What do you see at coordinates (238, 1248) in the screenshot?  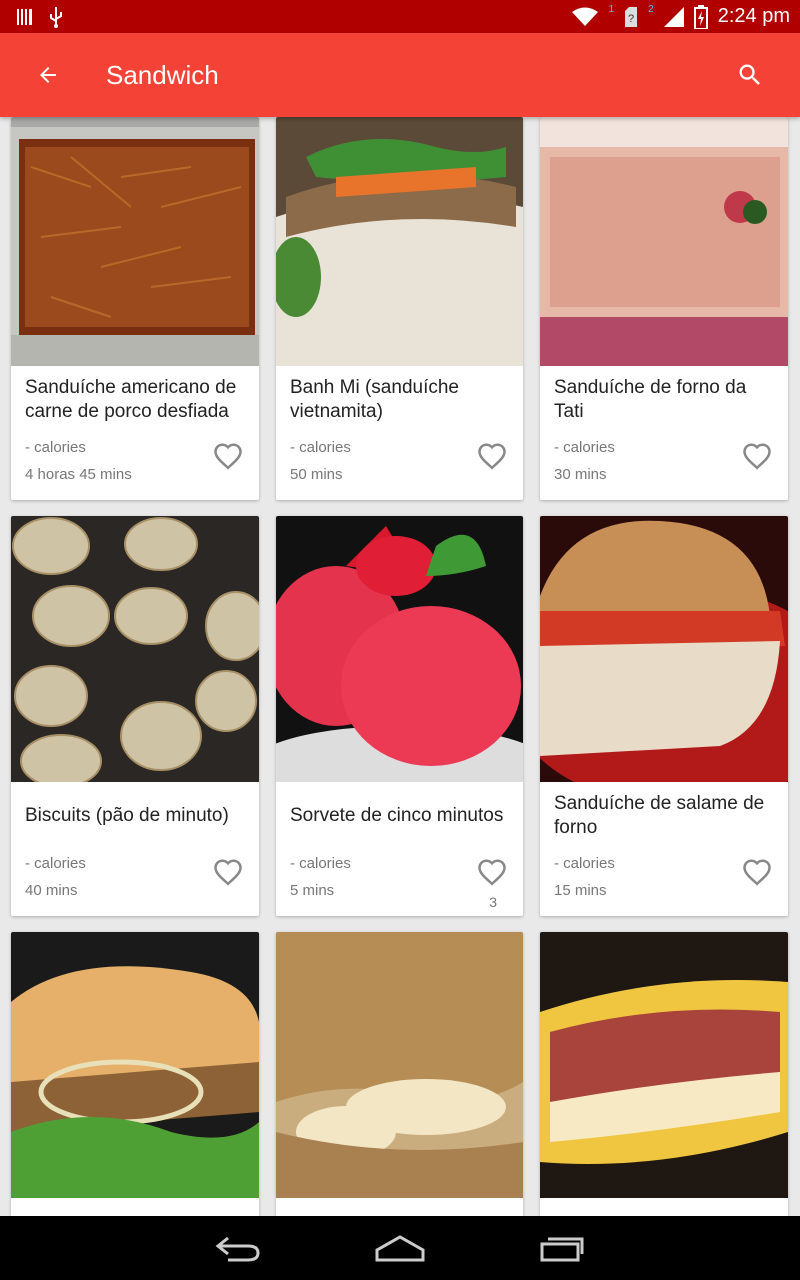 I see `back-nav-icon` at bounding box center [238, 1248].